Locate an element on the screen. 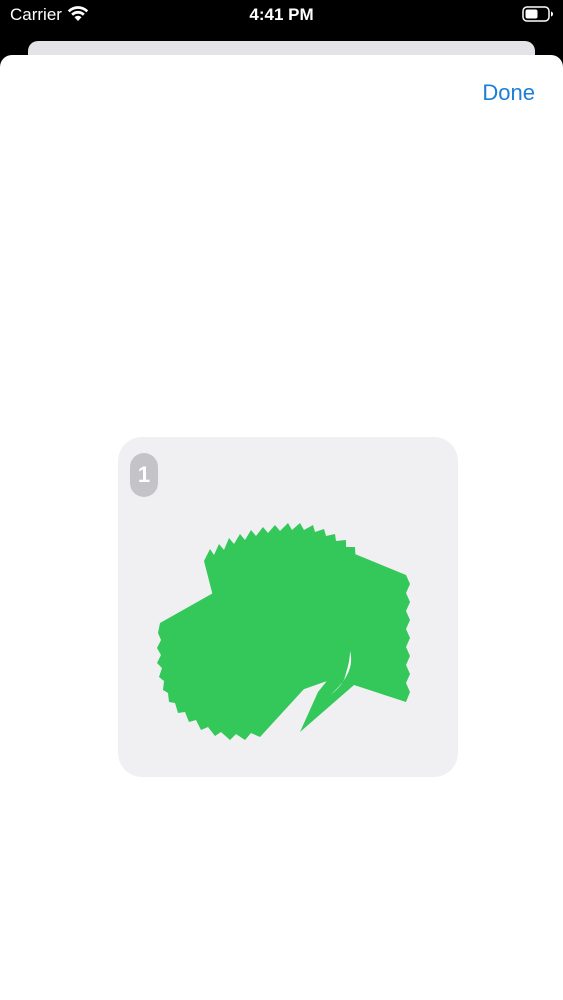  done-button: Done is located at coordinates (508, 93).